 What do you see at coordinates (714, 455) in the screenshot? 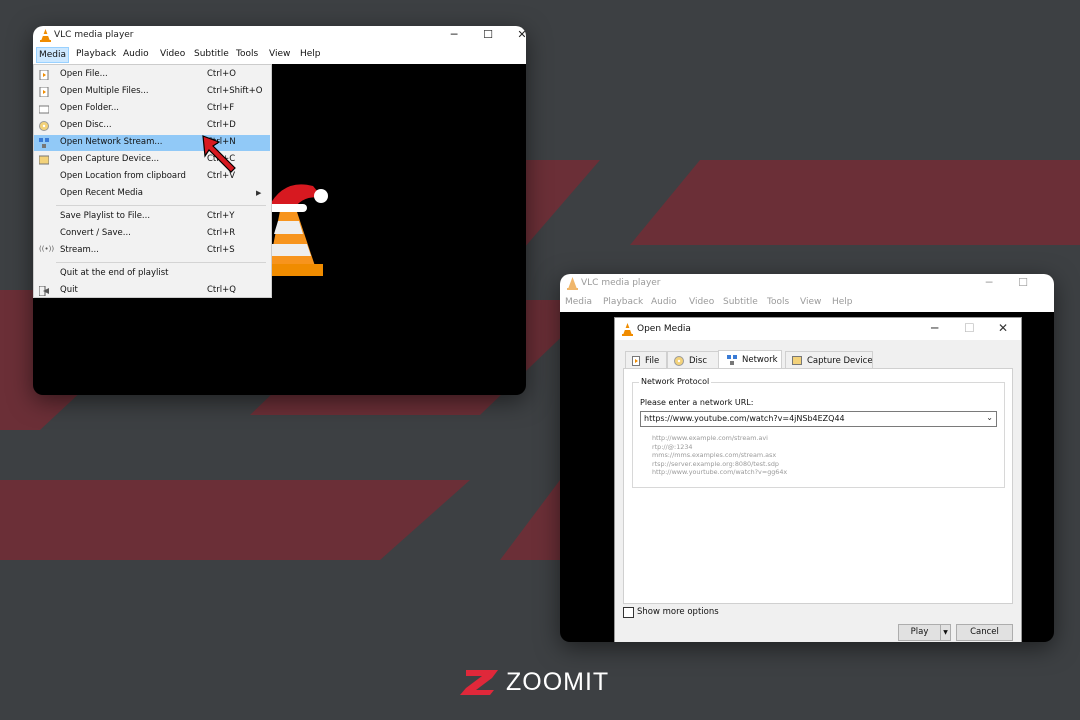
I see `example-url: mms://mms.examples.com/stream.asx` at bounding box center [714, 455].